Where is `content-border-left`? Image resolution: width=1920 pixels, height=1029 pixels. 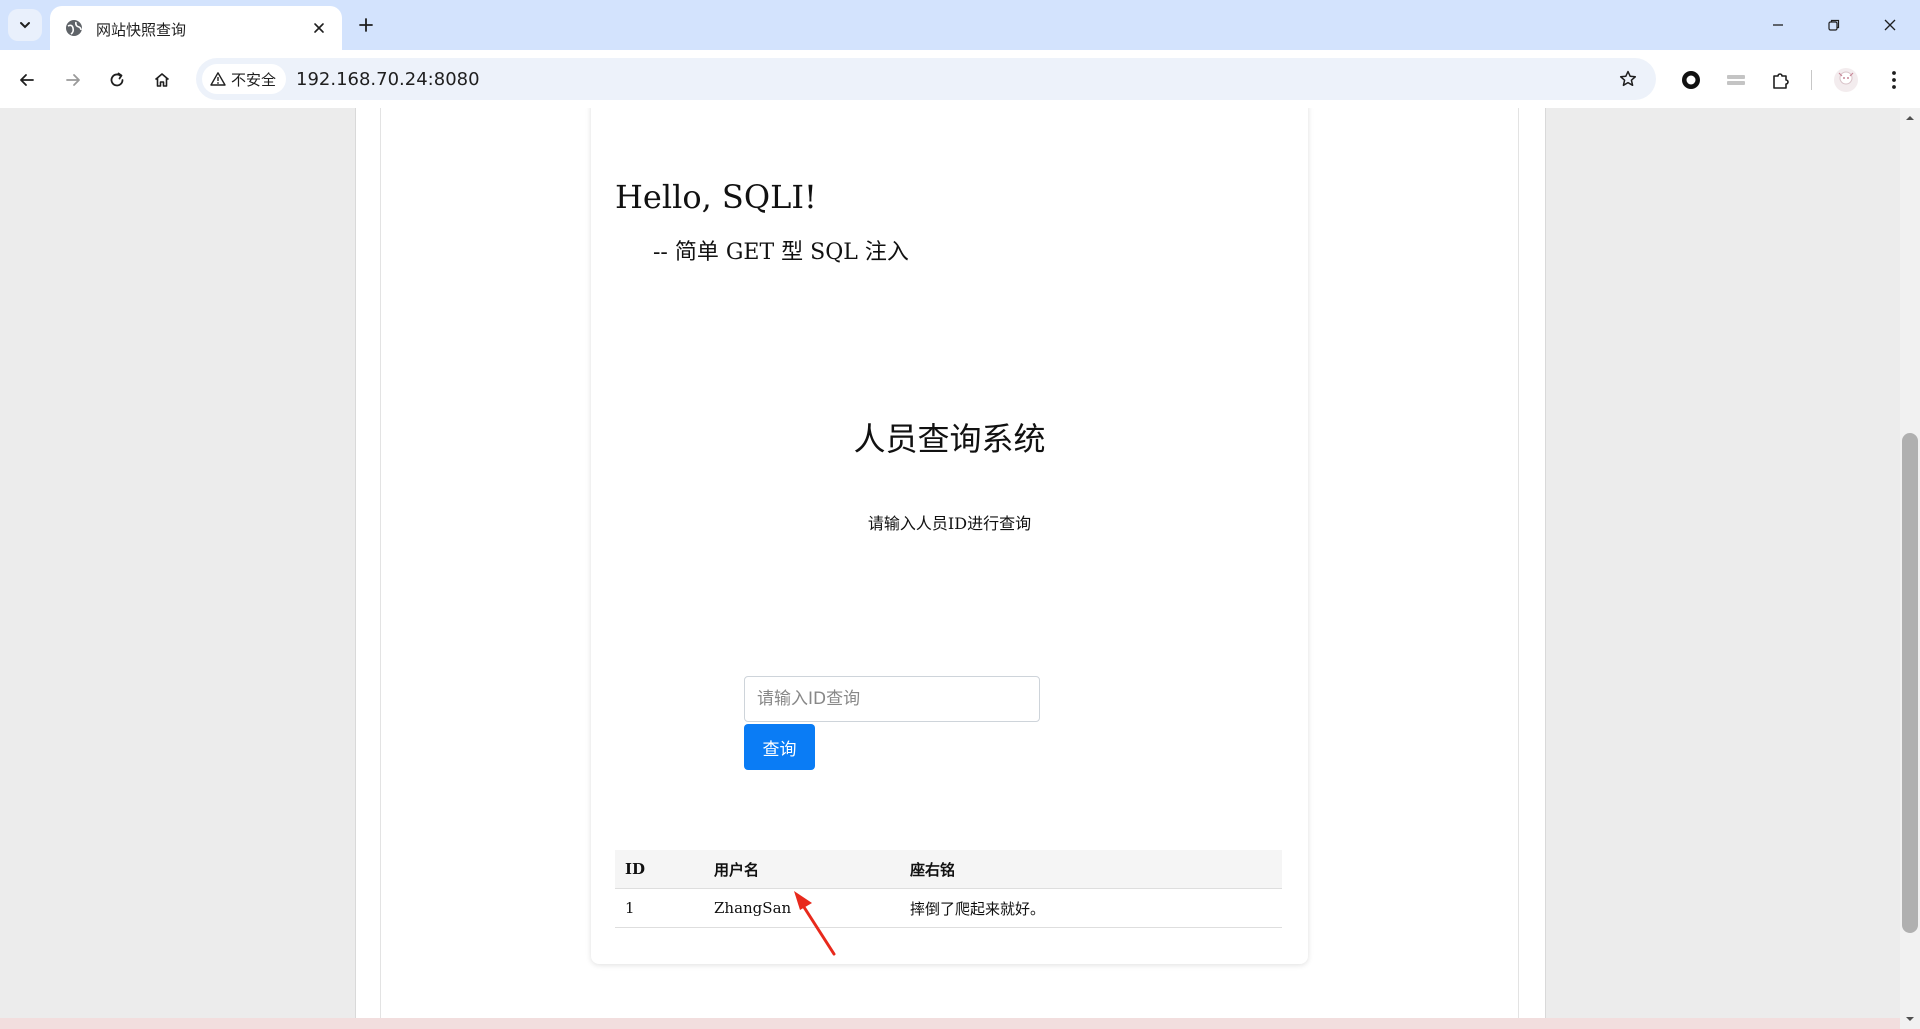
content-border-left is located at coordinates (380, 568).